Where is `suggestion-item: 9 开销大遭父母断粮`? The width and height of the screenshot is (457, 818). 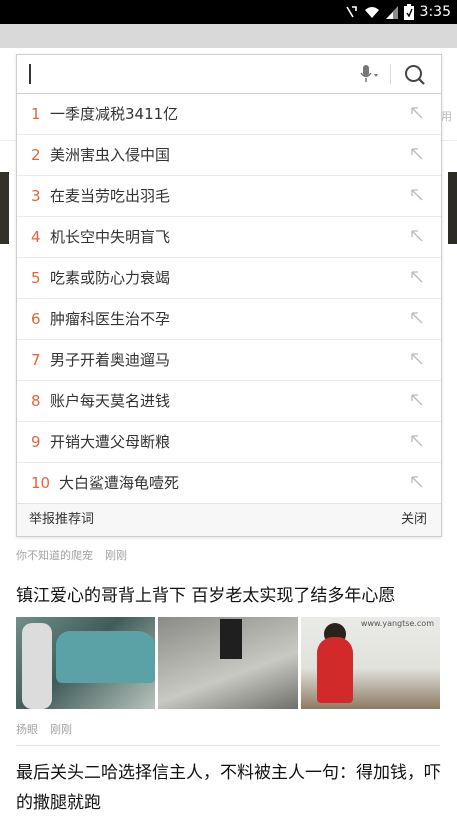 suggestion-item: 9 开销大遭父母断粮 is located at coordinates (229, 442).